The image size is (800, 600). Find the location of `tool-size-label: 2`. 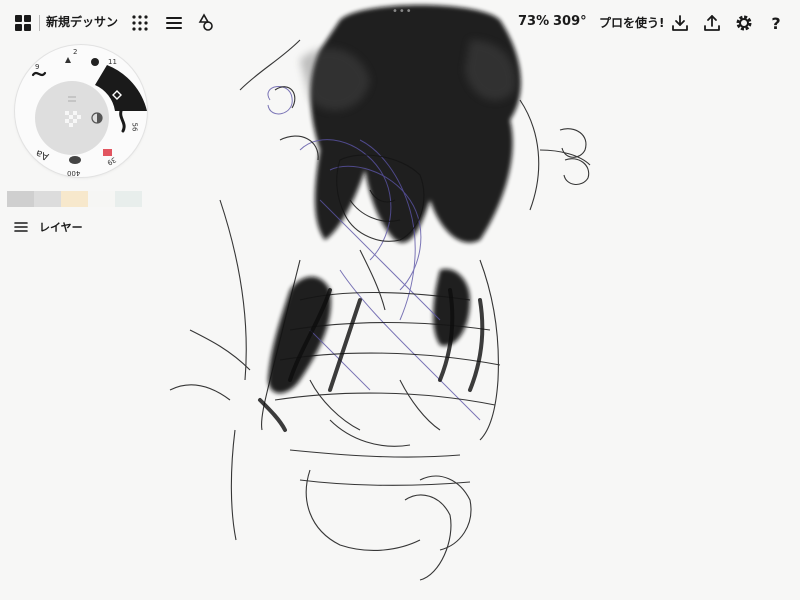

tool-size-label: 2 is located at coordinates (75, 52).